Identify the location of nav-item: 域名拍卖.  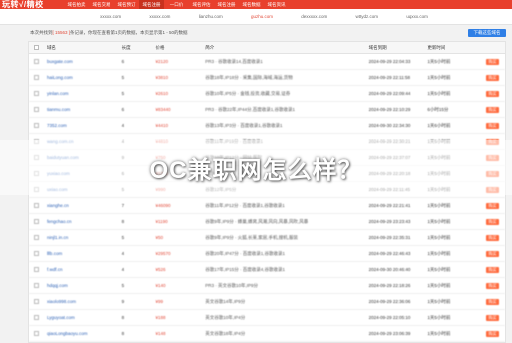
(76, 4).